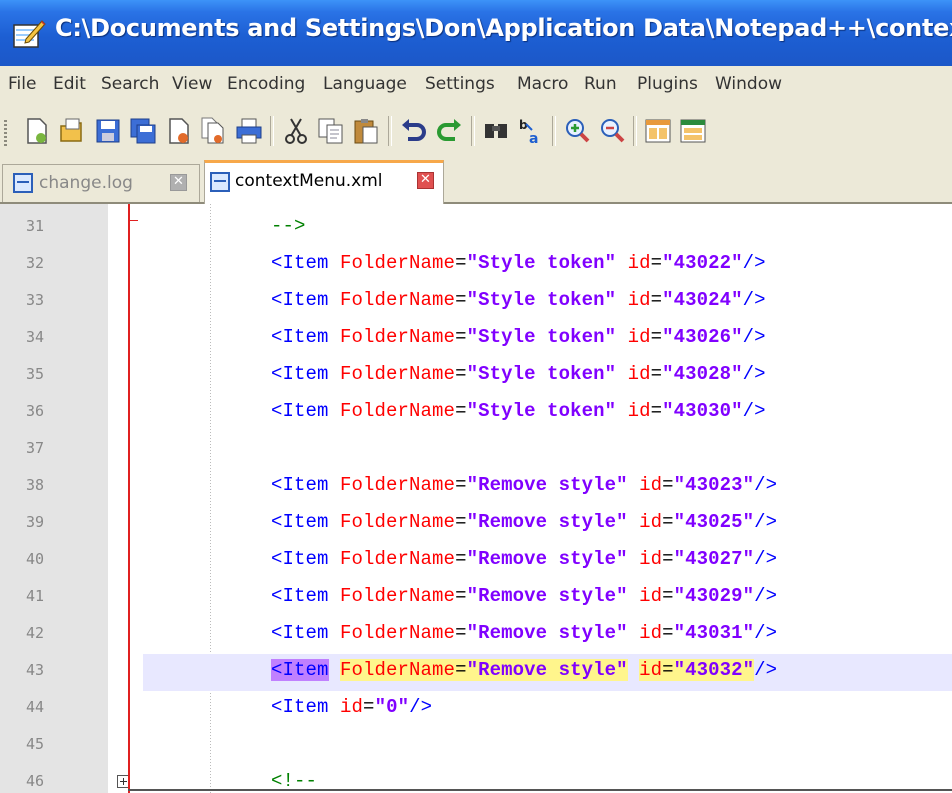 The width and height of the screenshot is (952, 793). I want to click on open-file-icon, so click(72, 131).